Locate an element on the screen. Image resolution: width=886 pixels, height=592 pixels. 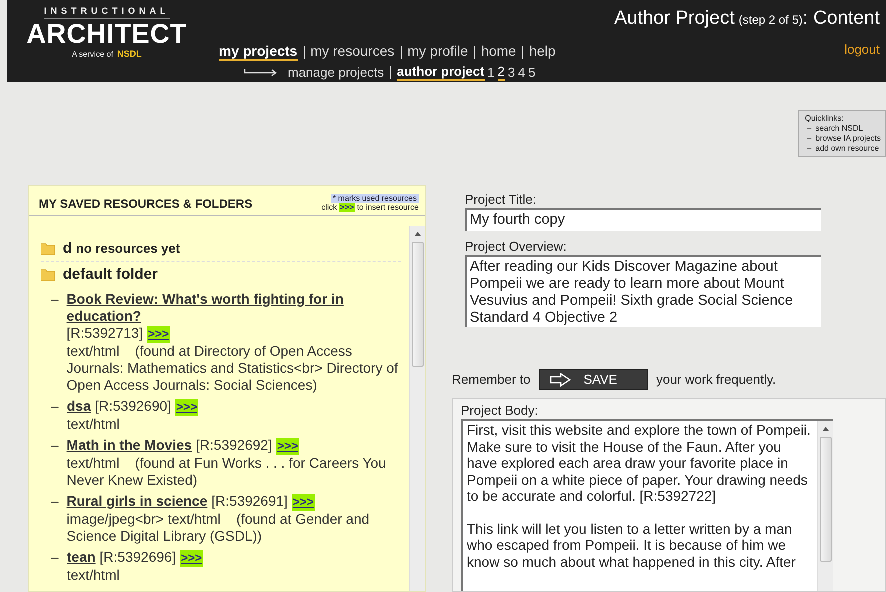
service-text: A service of is located at coordinates (93, 54).